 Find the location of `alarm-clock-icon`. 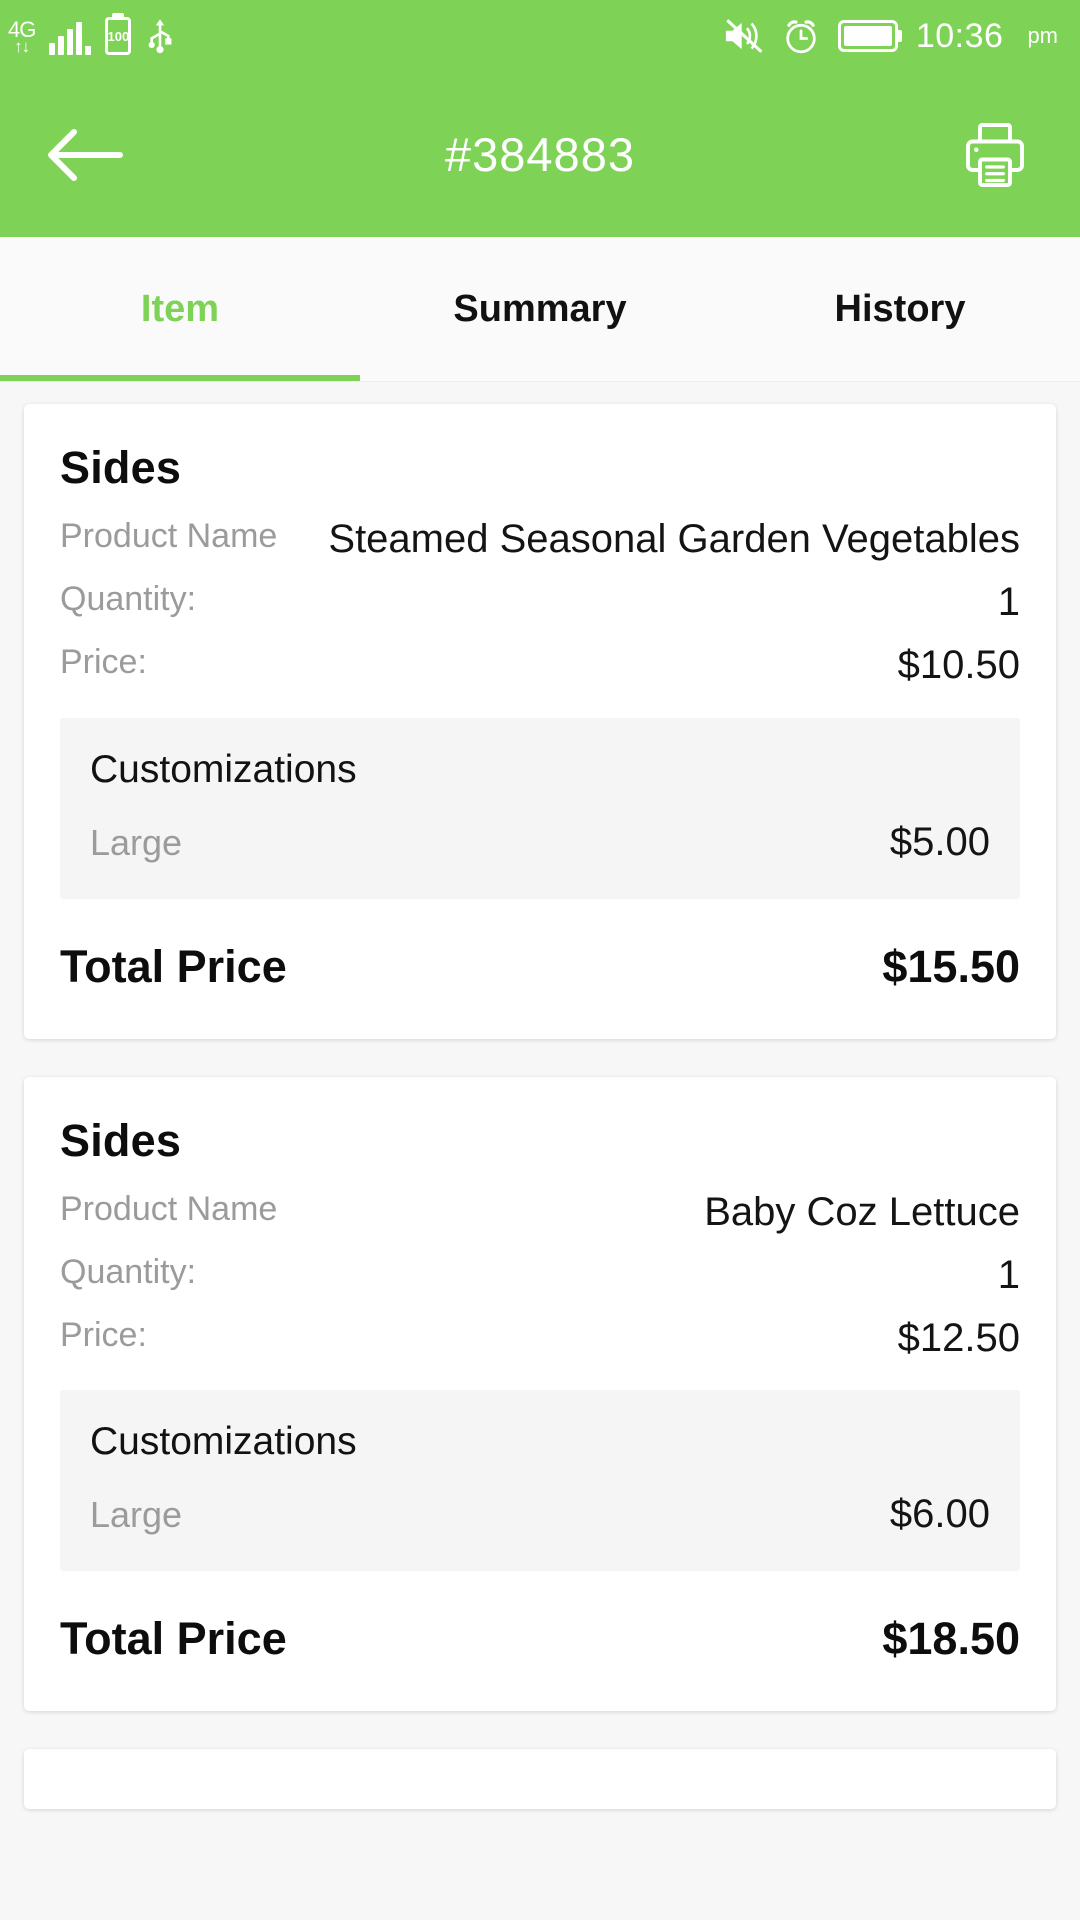

alarm-clock-icon is located at coordinates (801, 37).